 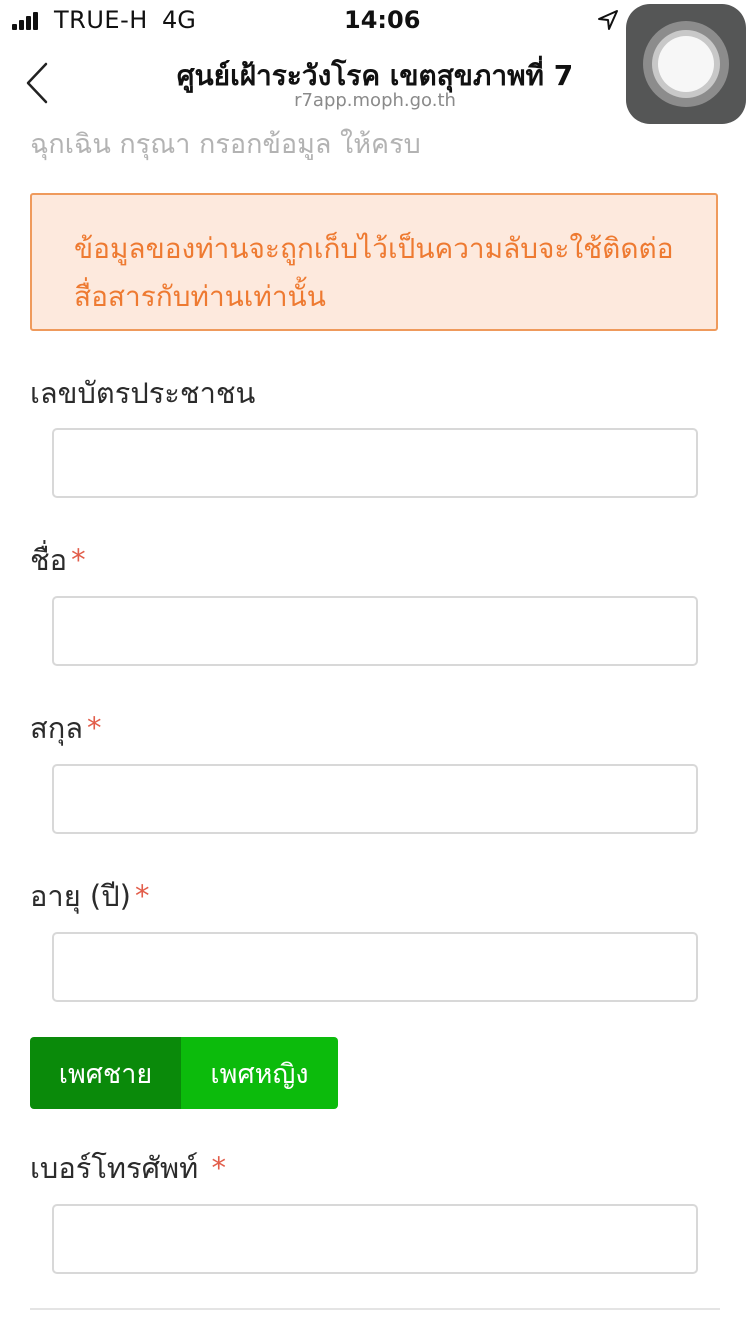 I want to click on gender-male-button: เพศชาย, so click(x=105, y=1073).